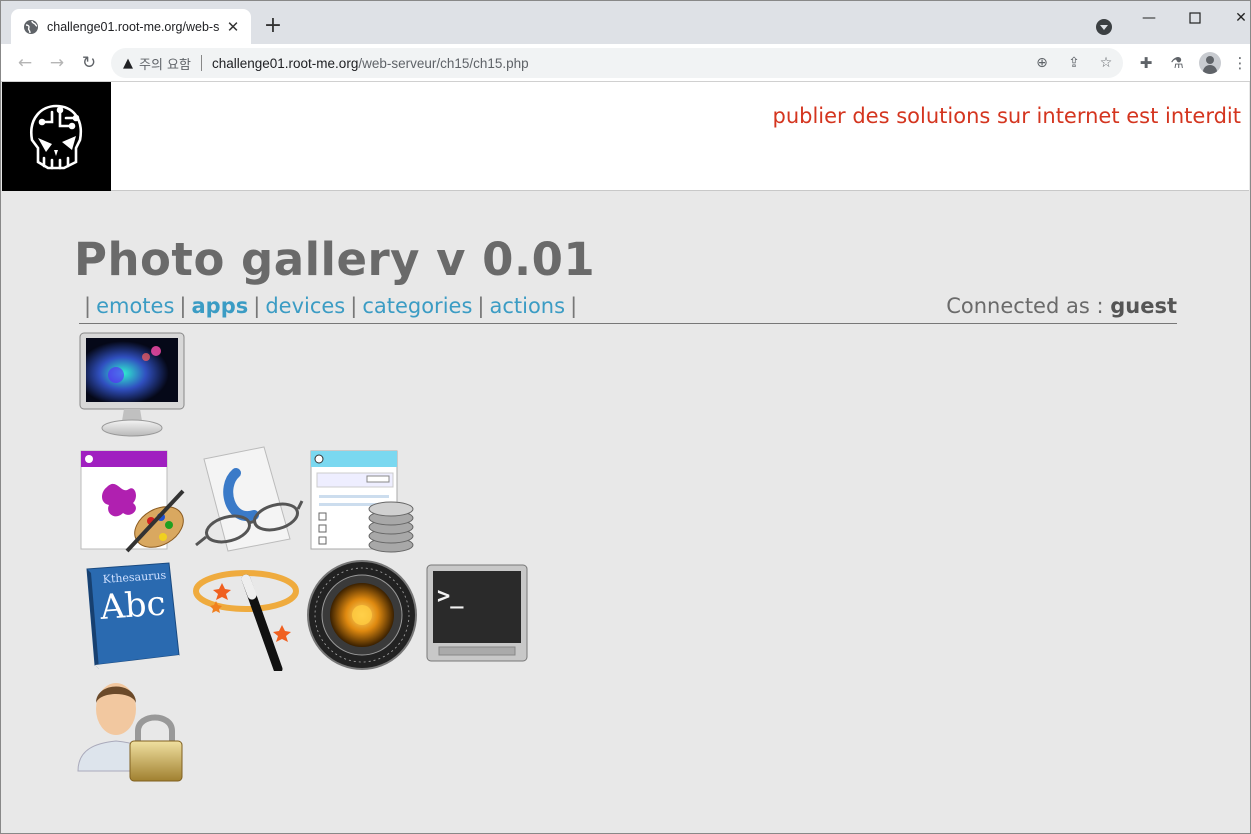 This screenshot has height=834, width=1251. I want to click on form-database-icon, so click(362, 501).